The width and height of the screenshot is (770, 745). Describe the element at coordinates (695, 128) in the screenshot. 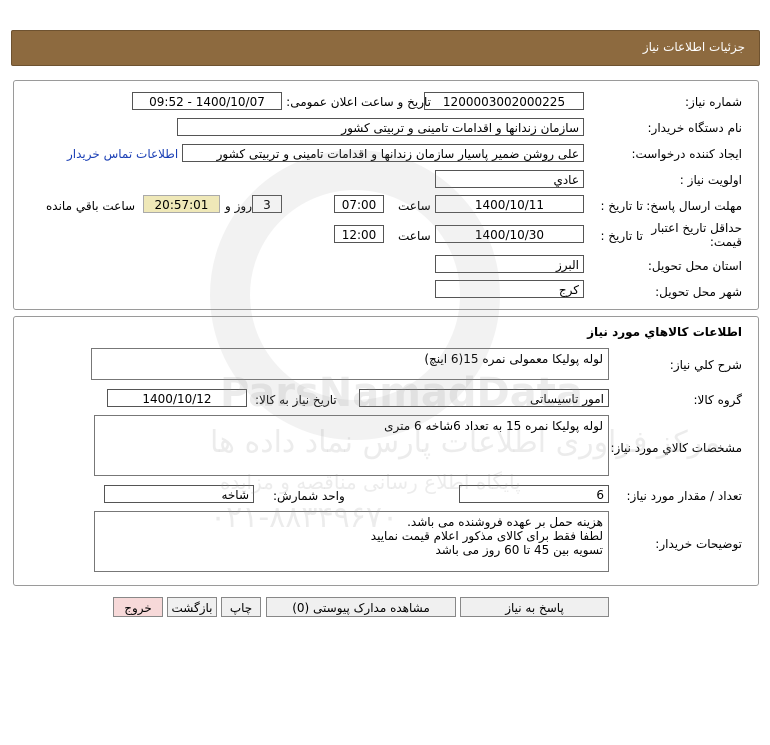

I see `buyer-label: نام دستگاه خریدار:` at that location.